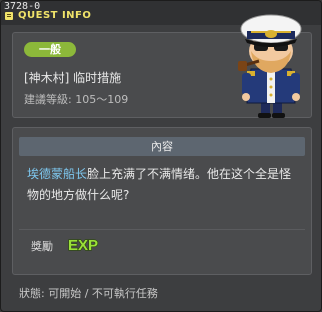 The width and height of the screenshot is (322, 312). I want to click on quest-status: 狀態: 可開始 / 不可執行任務, so click(88, 293).